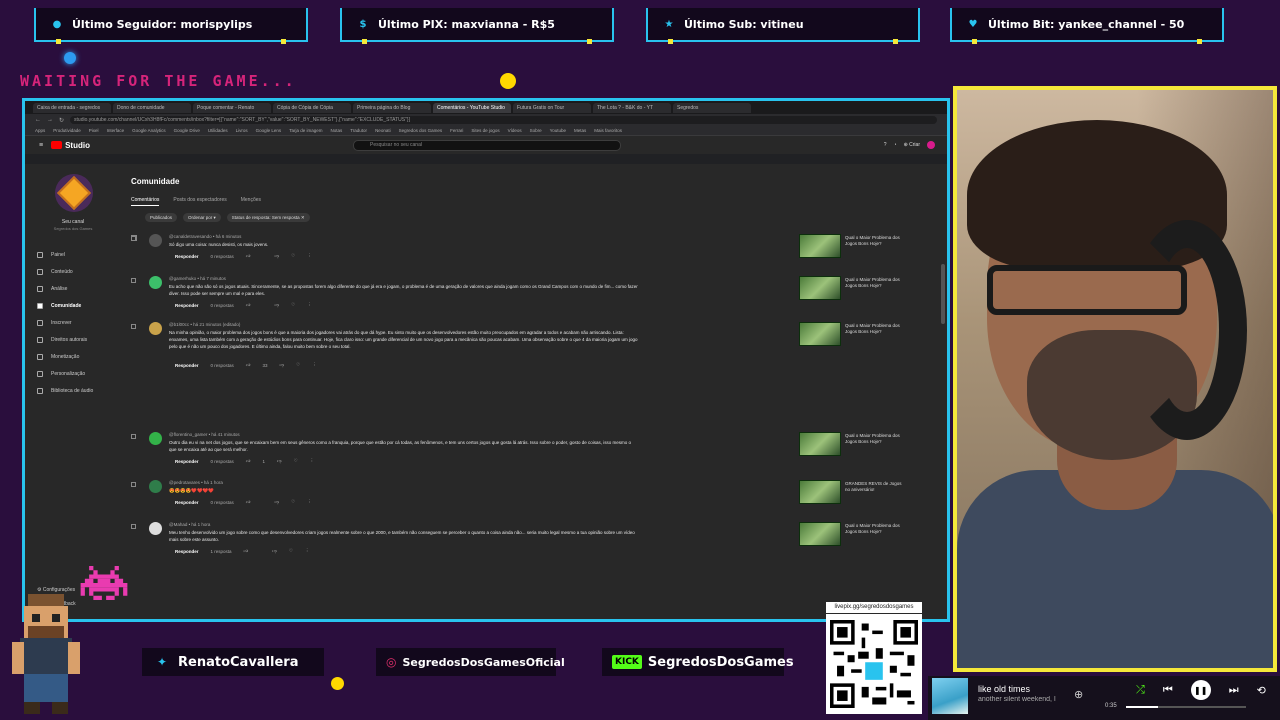 This screenshot has height=720, width=1280. I want to click on bookmark: Neonati, so click(383, 130).